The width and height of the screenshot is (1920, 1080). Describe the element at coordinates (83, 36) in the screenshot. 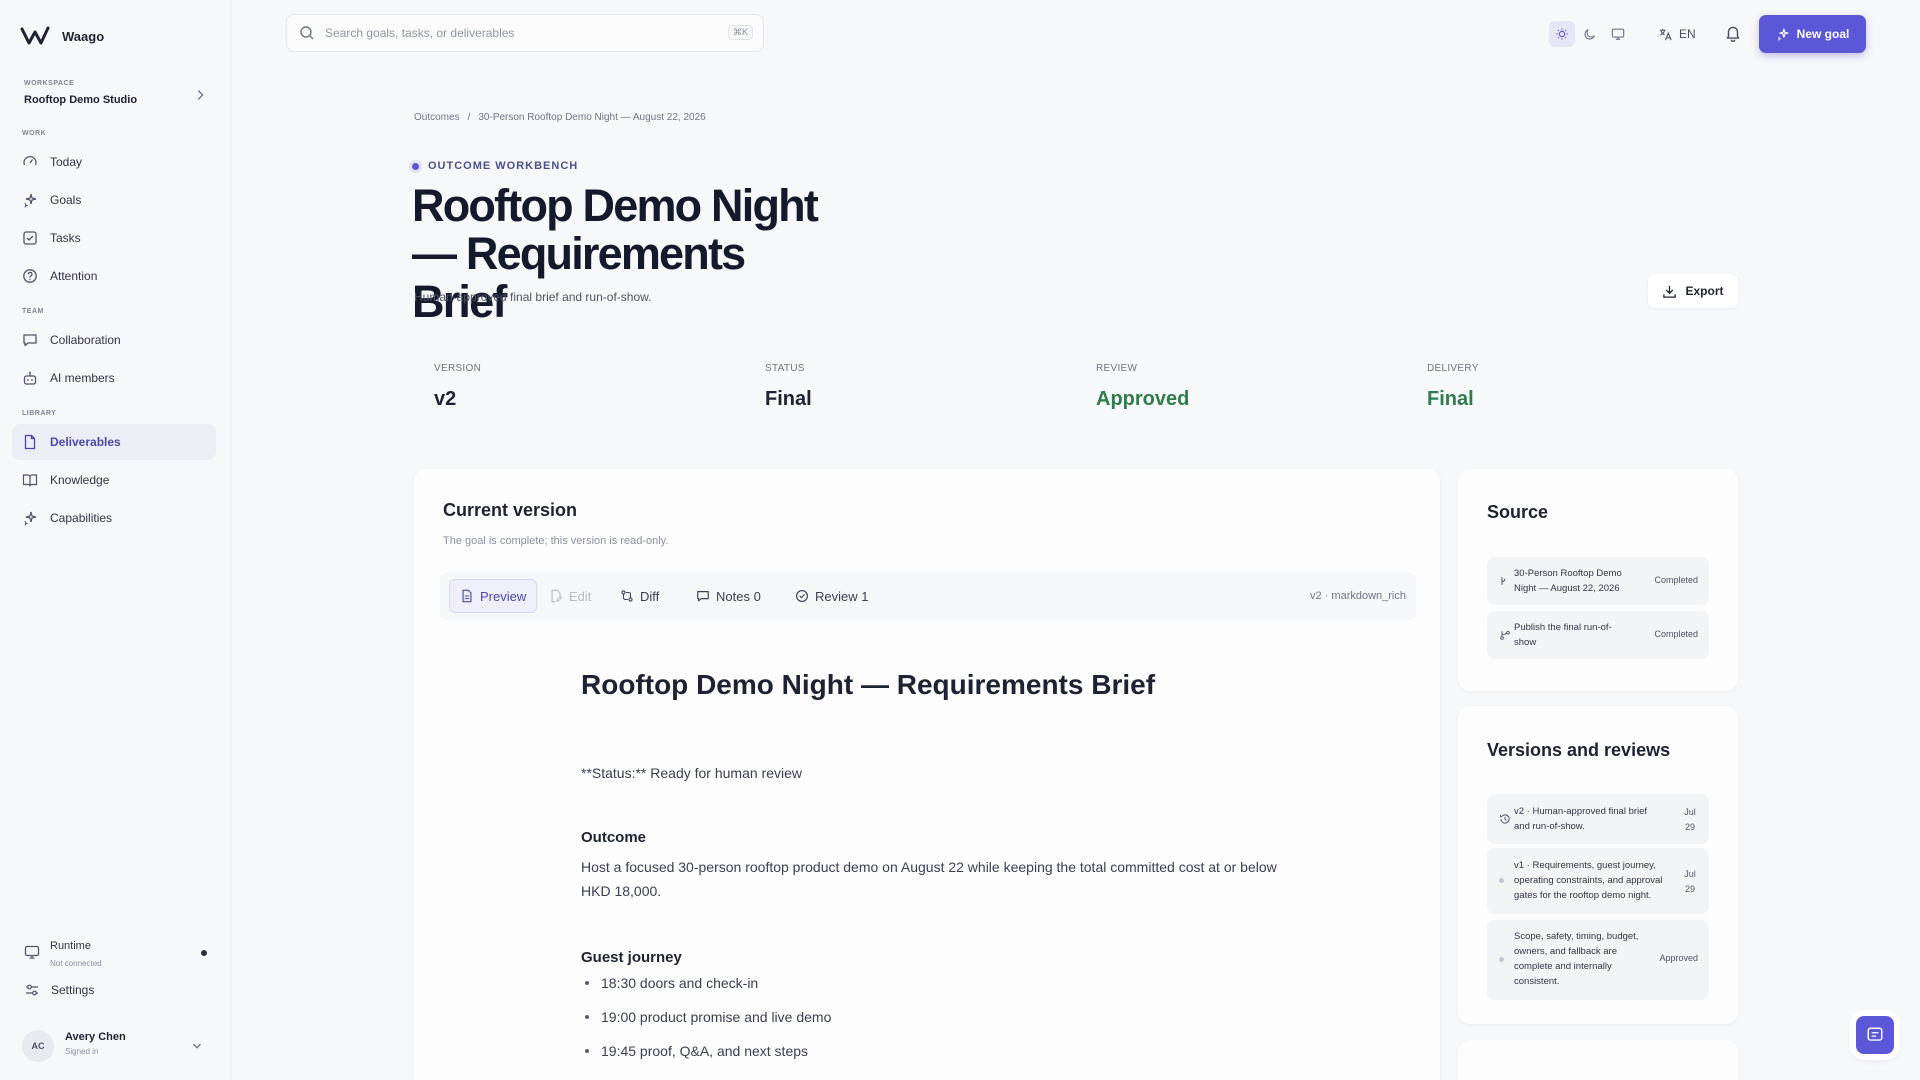

I see `brand-name: Waago` at that location.